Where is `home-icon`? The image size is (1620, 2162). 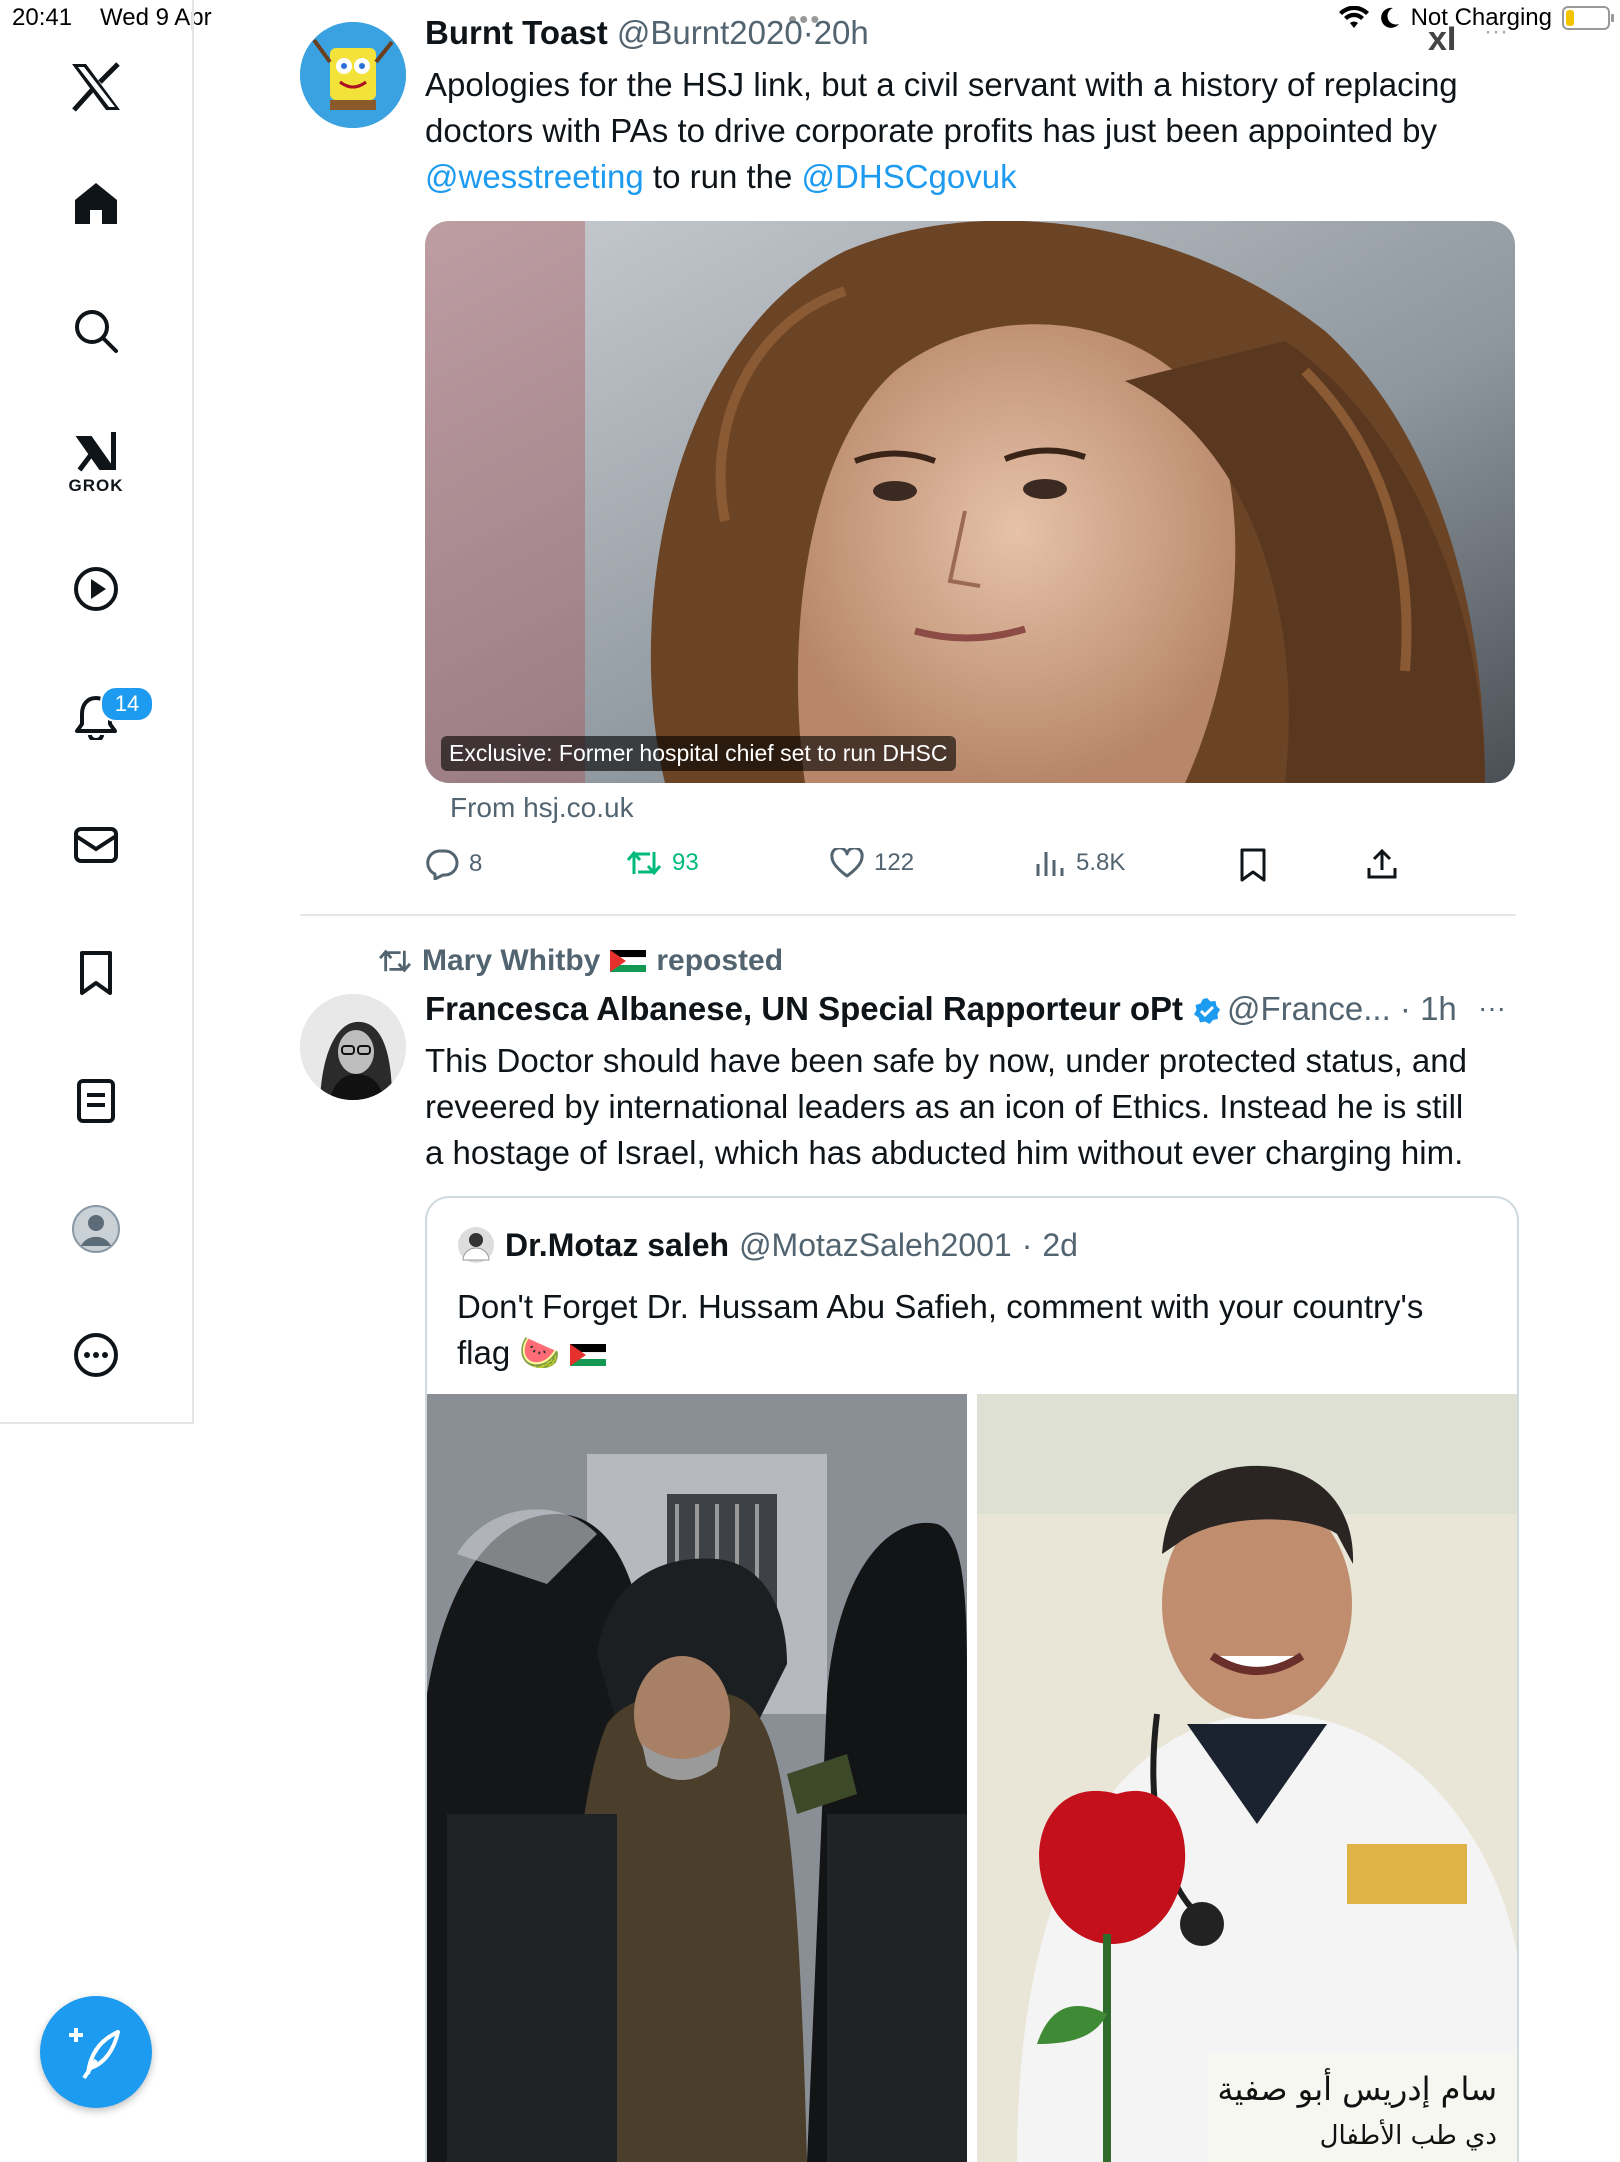
home-icon is located at coordinates (96, 203).